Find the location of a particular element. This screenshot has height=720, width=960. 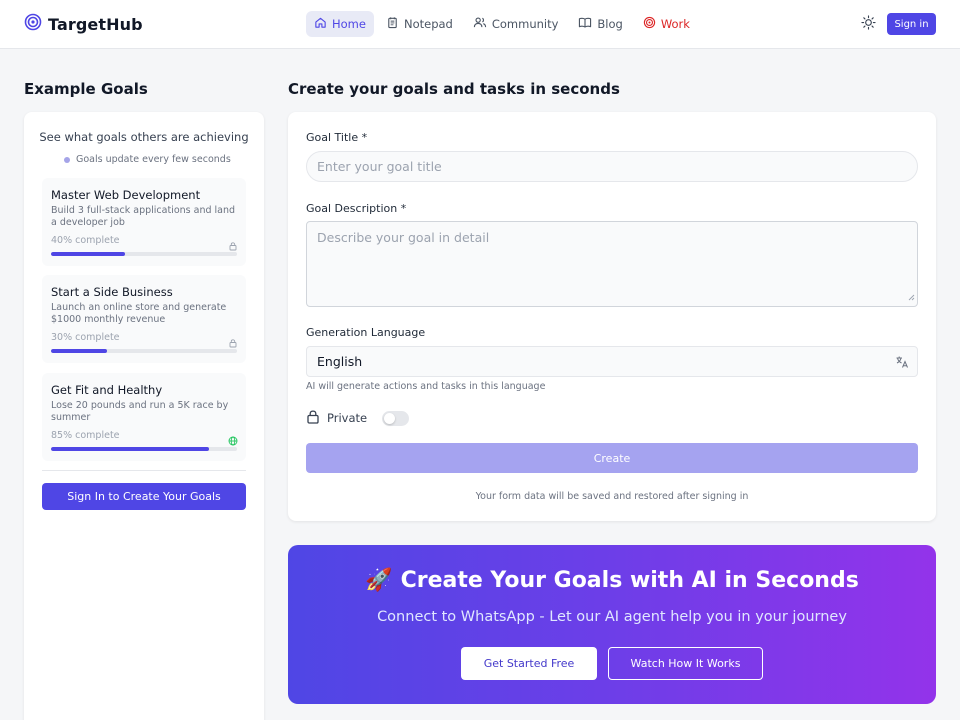

goal-title: Master Web Development is located at coordinates (126, 195).